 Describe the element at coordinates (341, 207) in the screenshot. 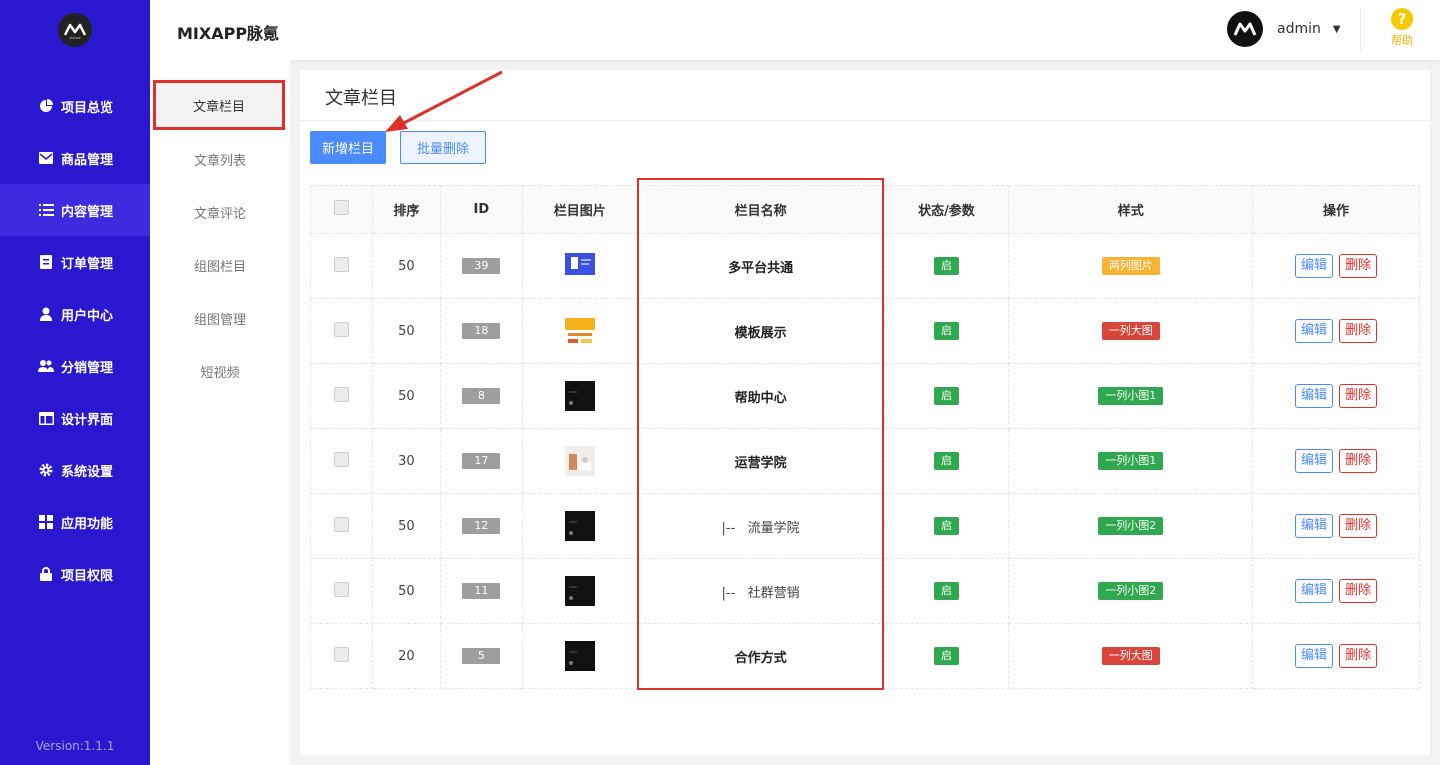

I see `select-all-checkbox` at that location.